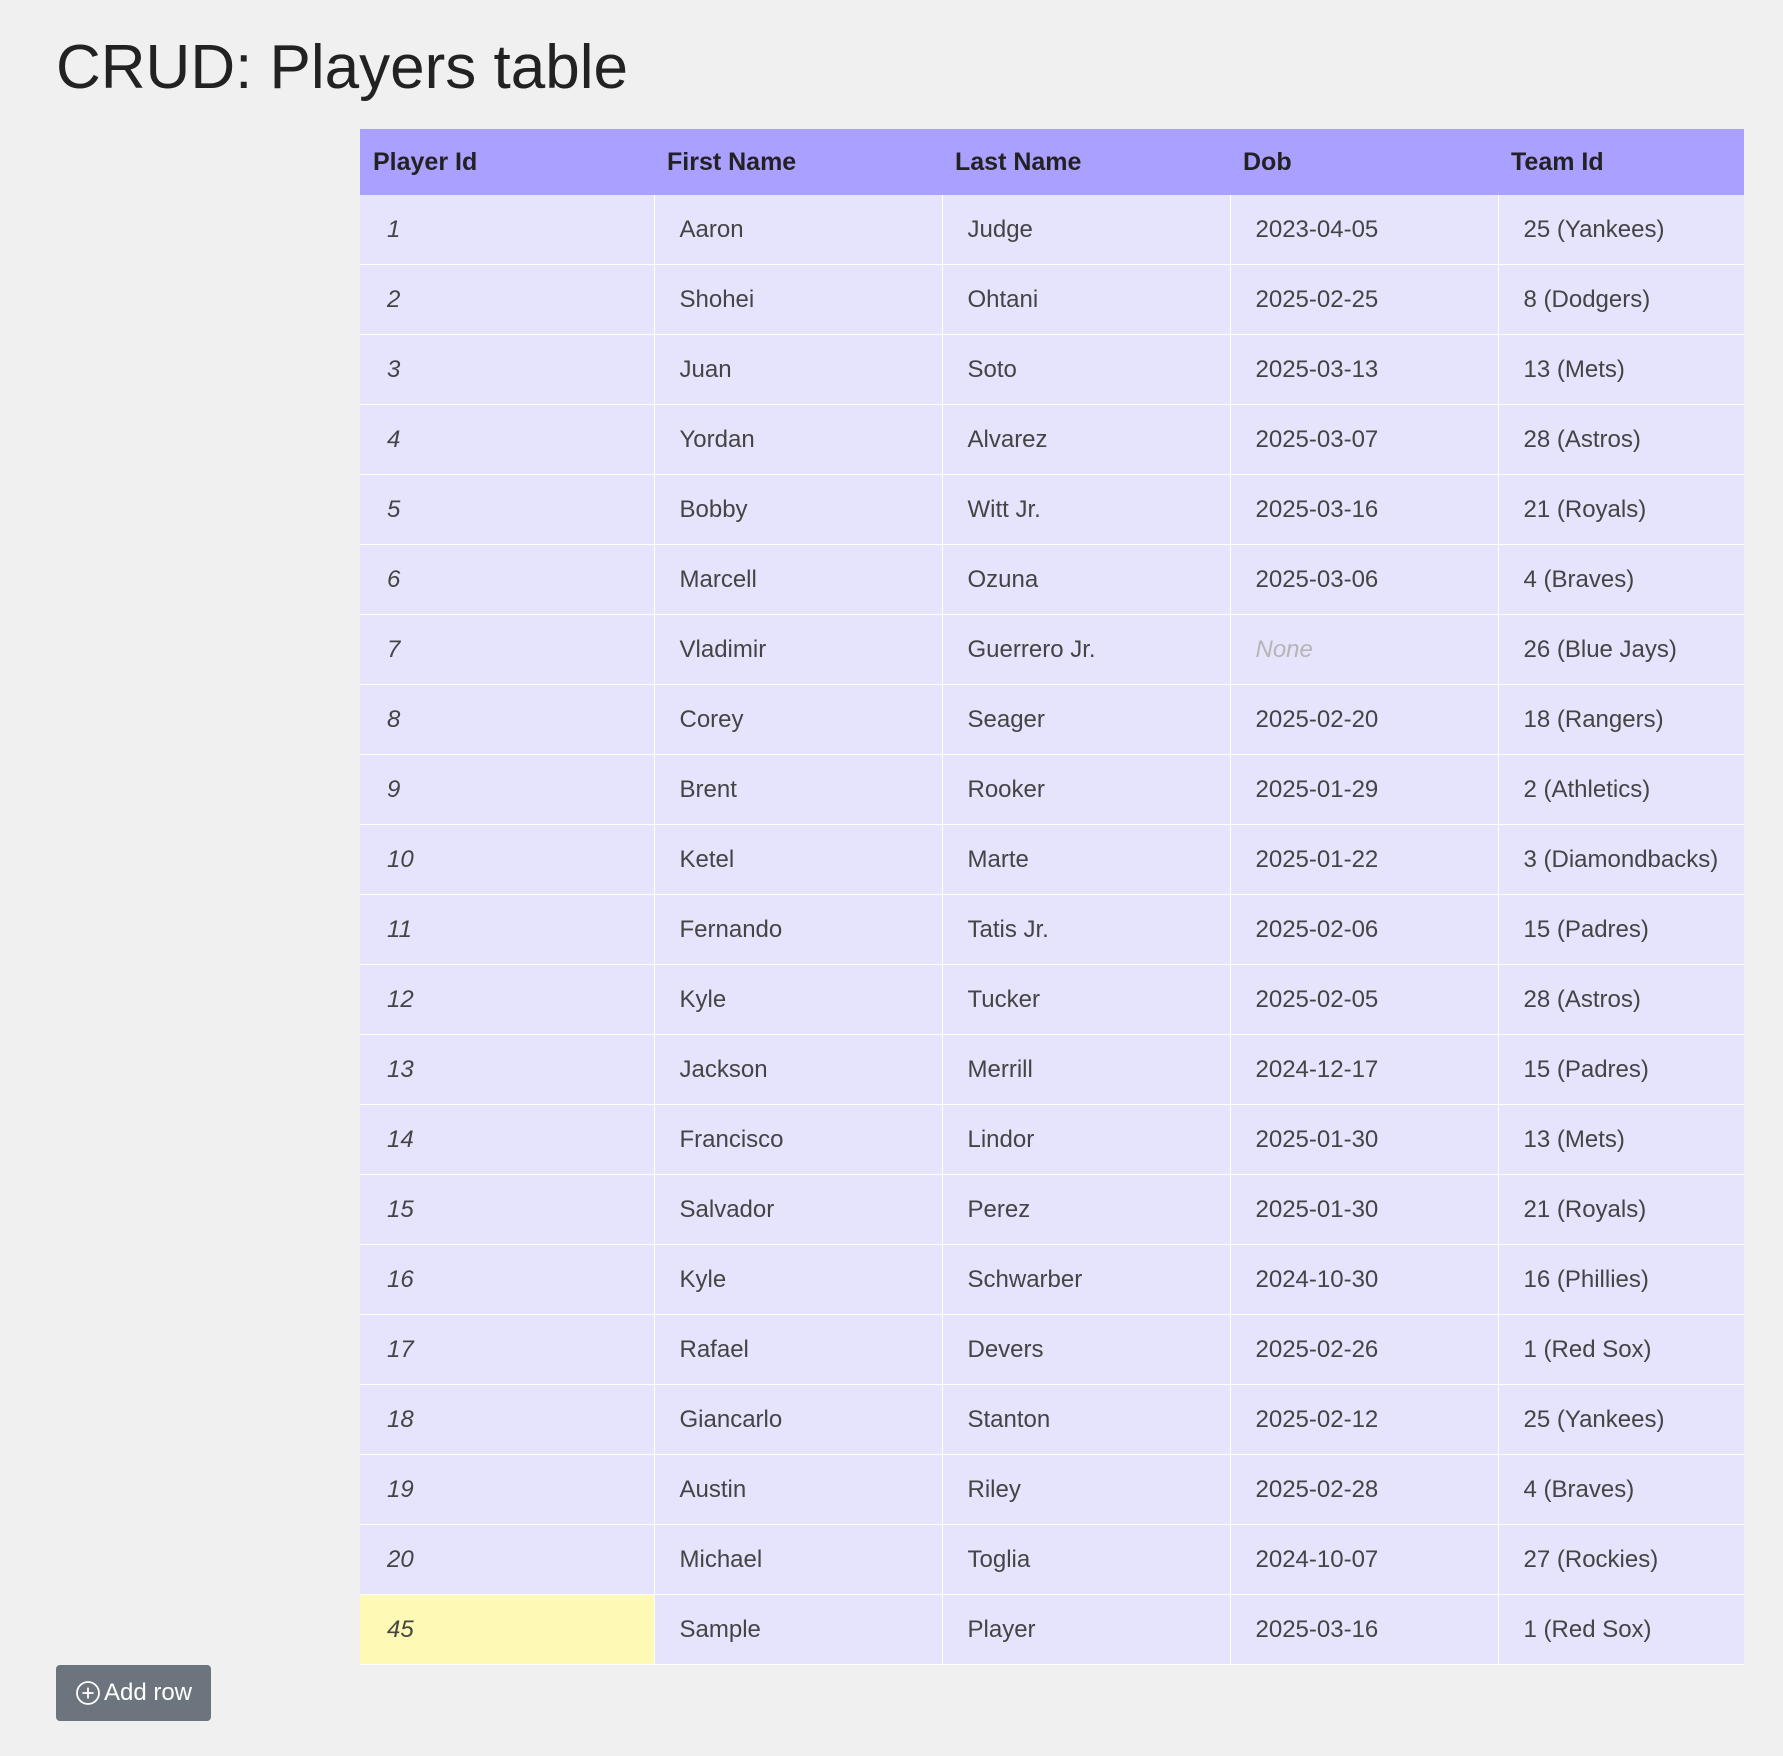  What do you see at coordinates (1364, 1069) in the screenshot?
I see `cell-dob: 2024-12-17` at bounding box center [1364, 1069].